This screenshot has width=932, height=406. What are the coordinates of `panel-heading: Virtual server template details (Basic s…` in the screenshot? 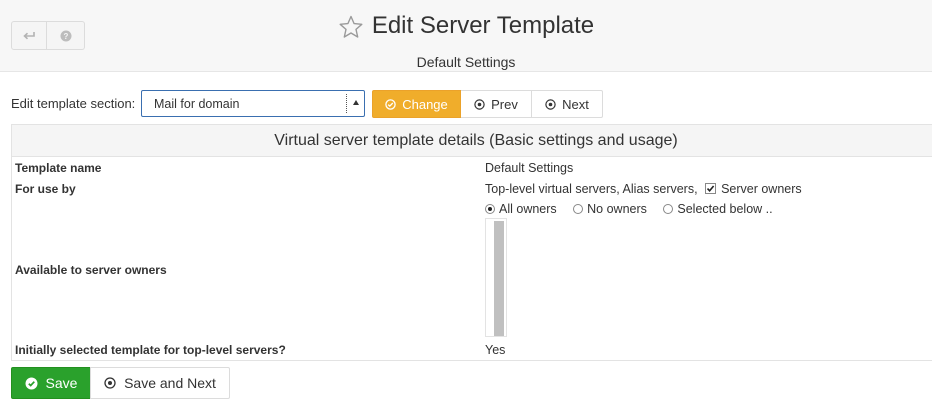 It's located at (472, 141).